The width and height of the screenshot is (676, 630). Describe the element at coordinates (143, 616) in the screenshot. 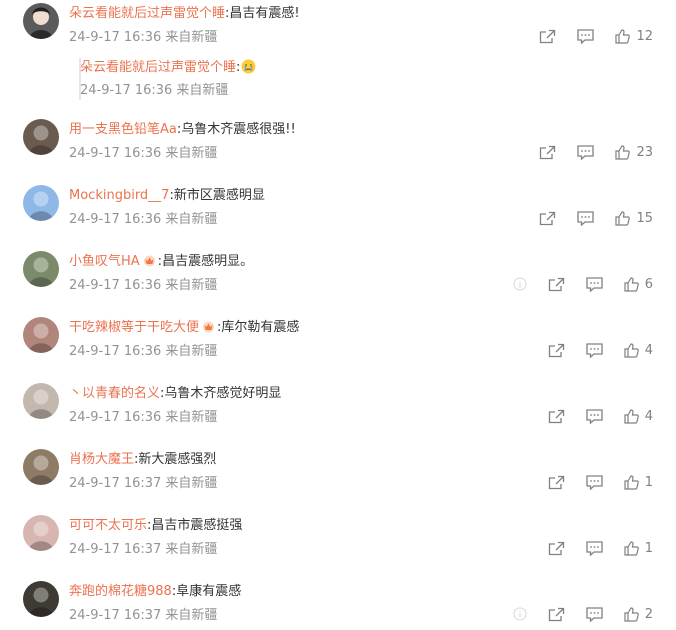

I see `comment-meta: 24-9-17 16:37 来自新疆` at that location.